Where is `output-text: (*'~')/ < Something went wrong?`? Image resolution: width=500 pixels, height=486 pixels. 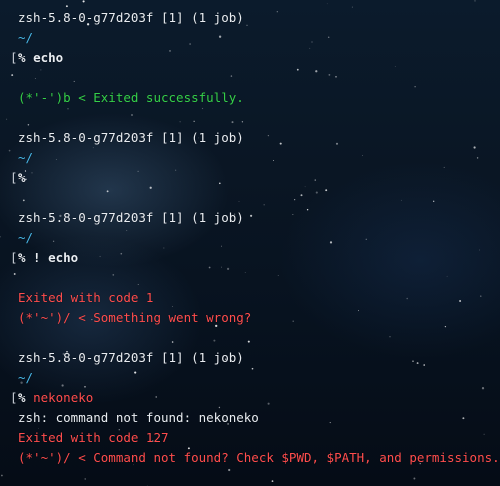
output-text: (*'~')/ < Something went wrong? is located at coordinates (135, 317).